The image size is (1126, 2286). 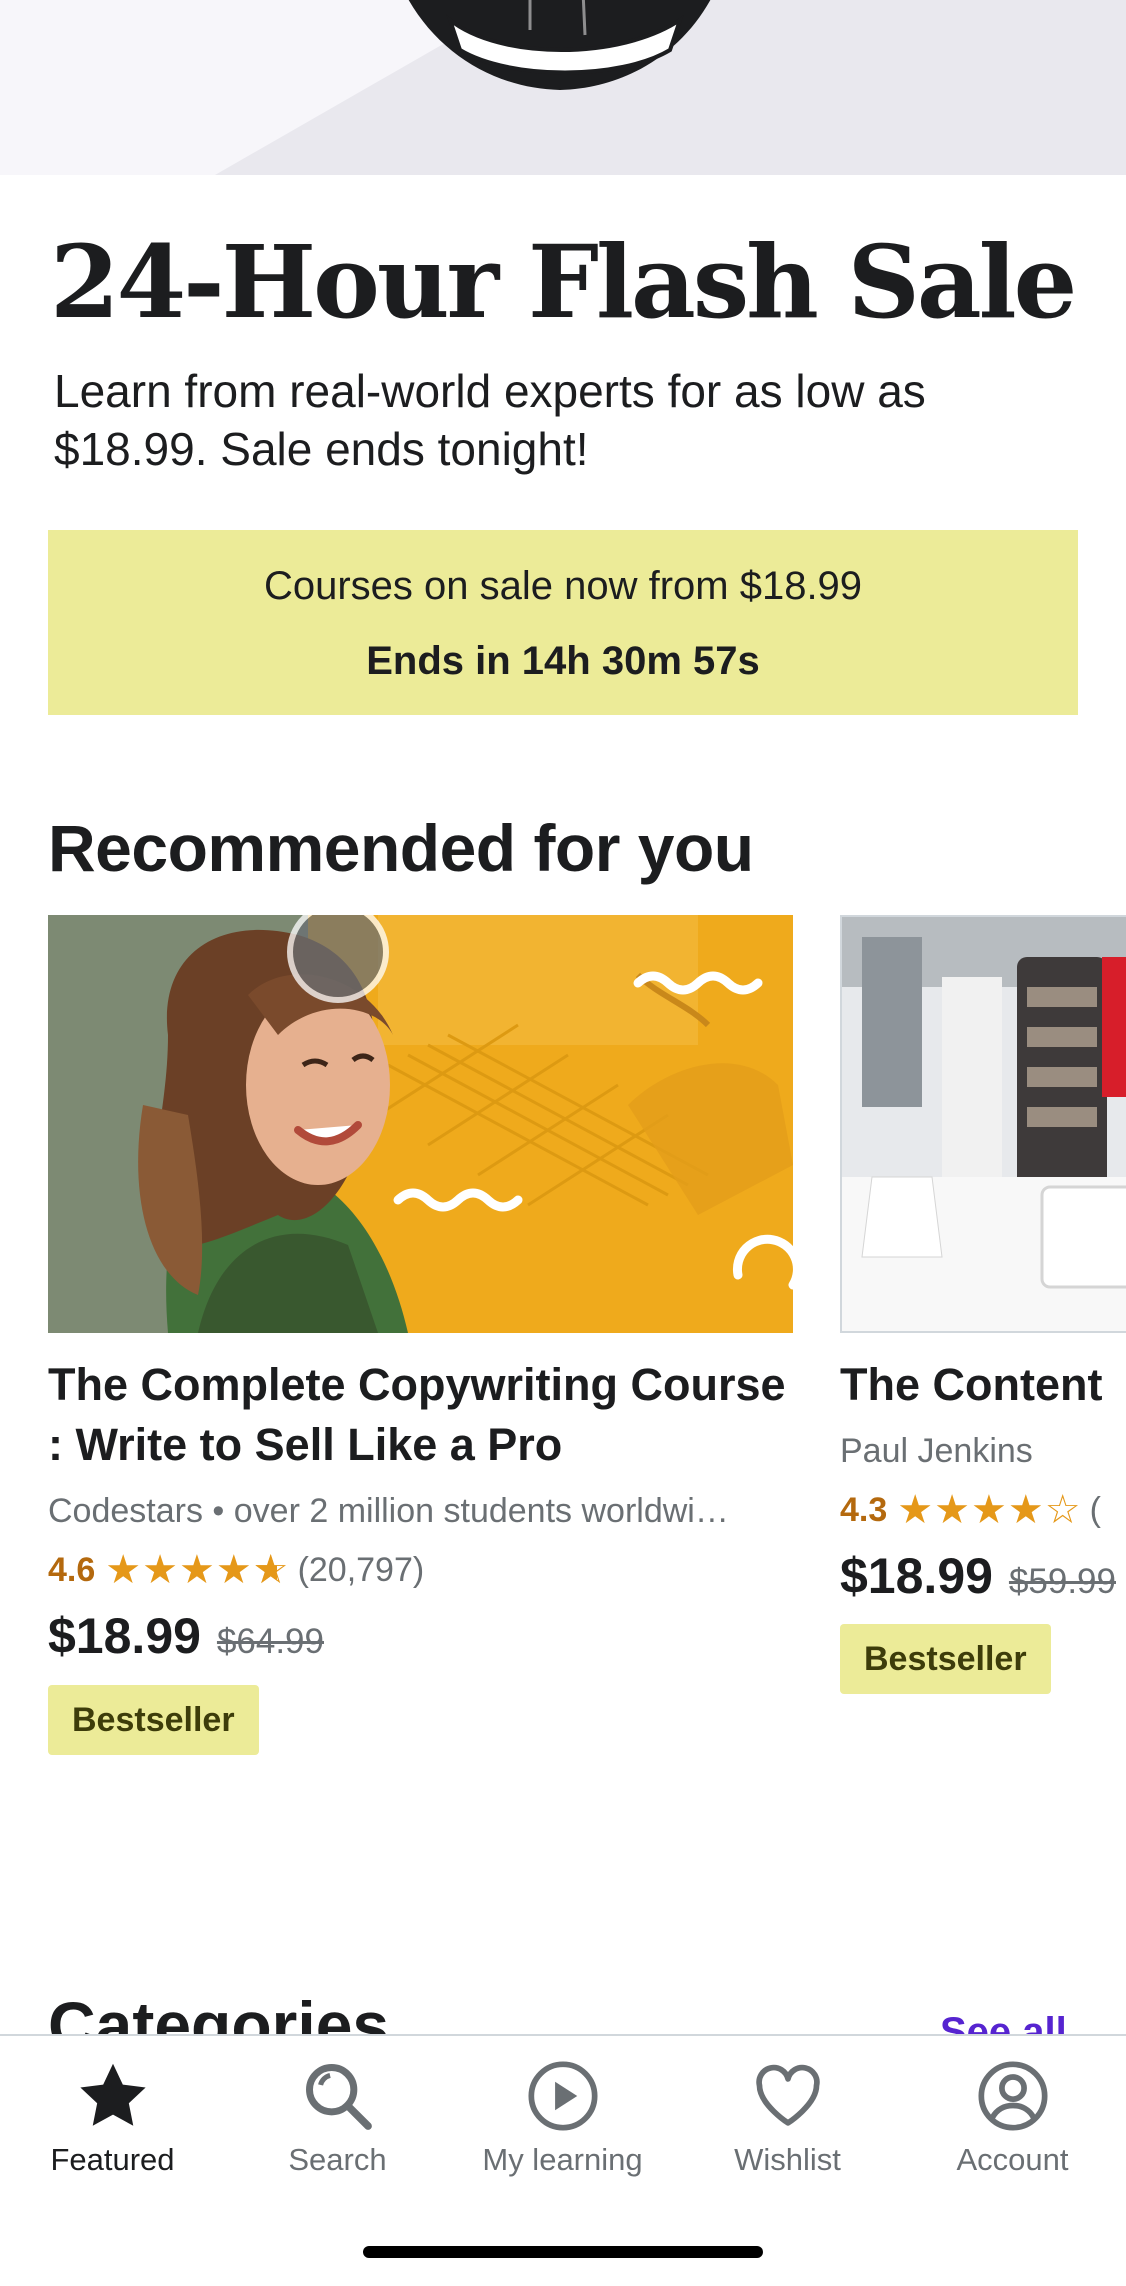 What do you see at coordinates (971, 1384) in the screenshot?
I see `course-title: The Content` at bounding box center [971, 1384].